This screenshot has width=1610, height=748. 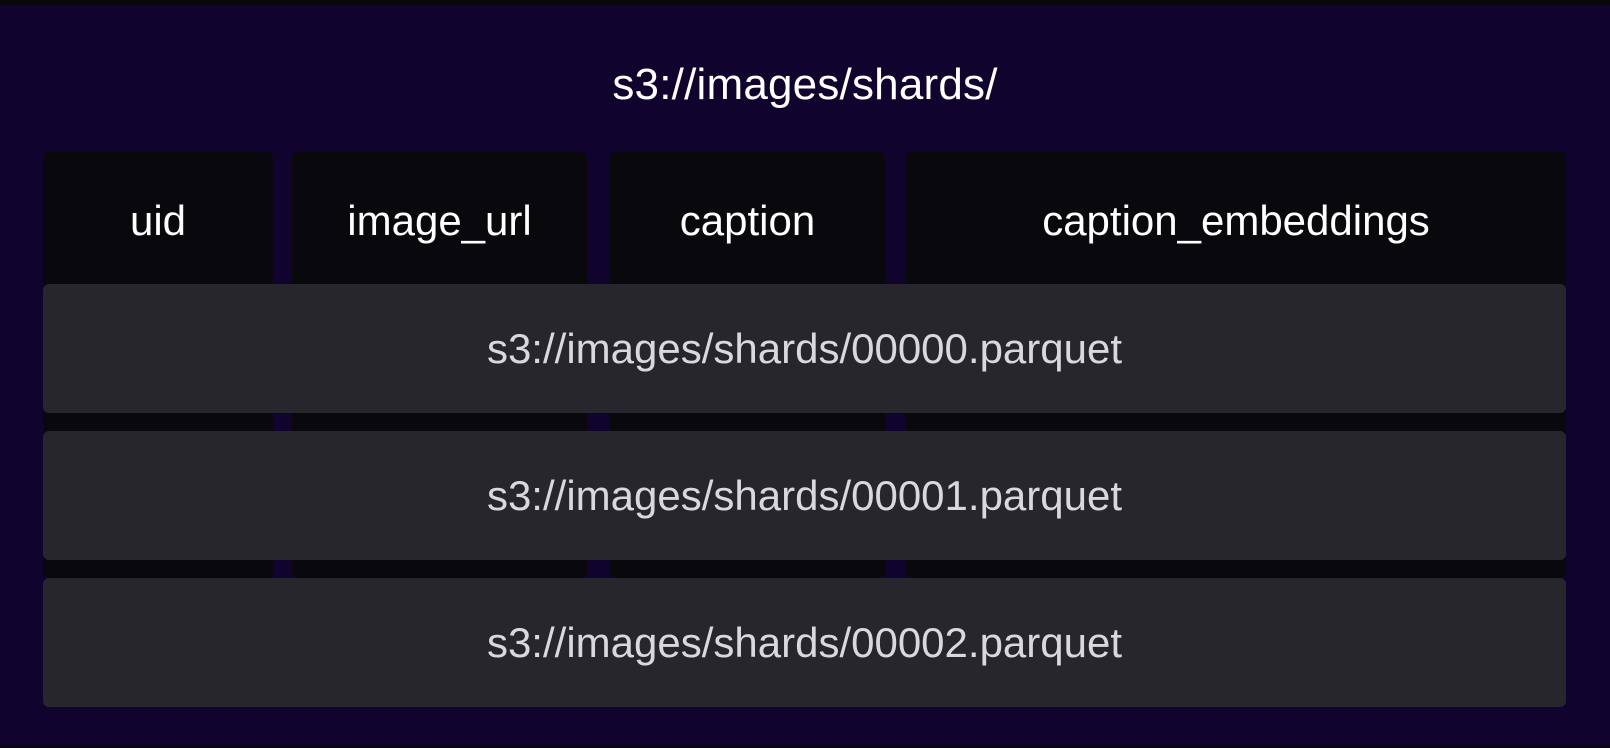 I want to click on column-label: uid, so click(x=158, y=220).